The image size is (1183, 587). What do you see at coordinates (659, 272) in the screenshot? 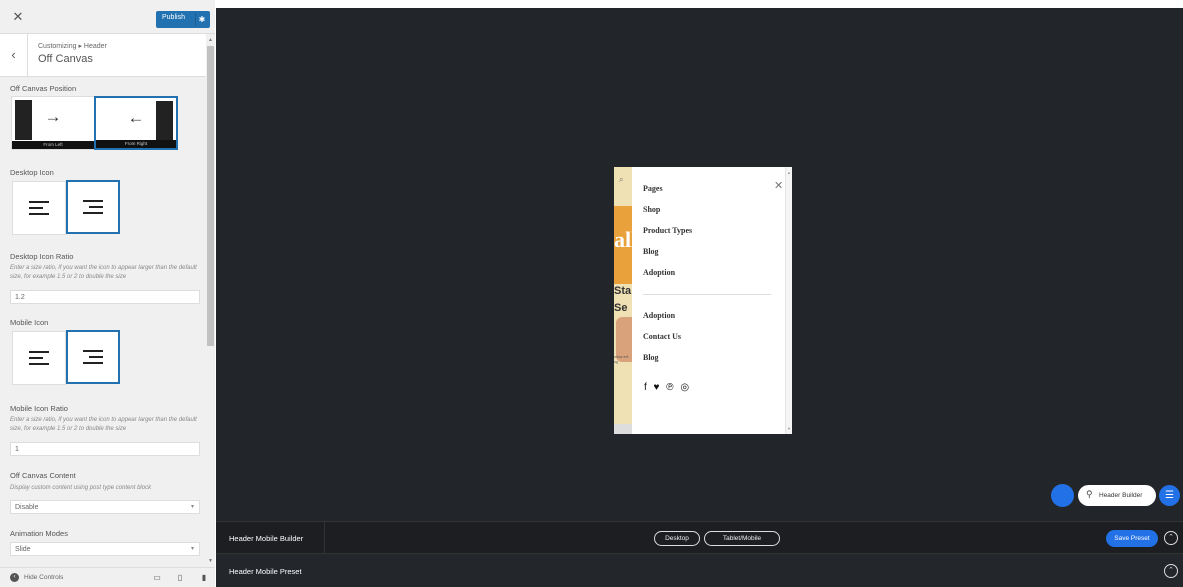
I see `menu-item-adoption: Adoption` at bounding box center [659, 272].